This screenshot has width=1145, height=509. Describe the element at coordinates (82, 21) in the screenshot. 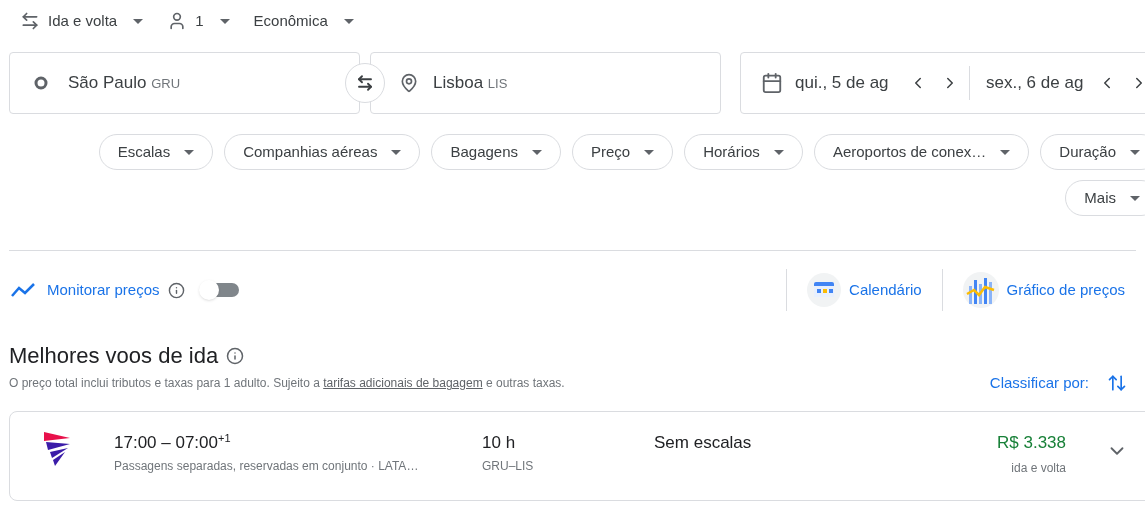

I see `option-dropdown: Ida e volta` at that location.